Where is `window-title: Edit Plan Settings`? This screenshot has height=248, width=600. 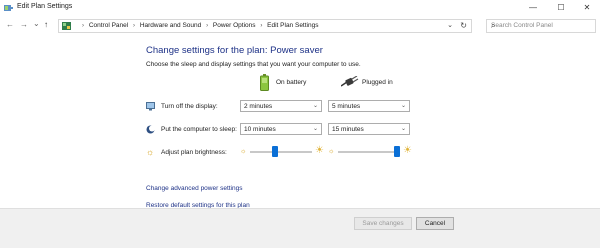 window-title: Edit Plan Settings is located at coordinates (45, 6).